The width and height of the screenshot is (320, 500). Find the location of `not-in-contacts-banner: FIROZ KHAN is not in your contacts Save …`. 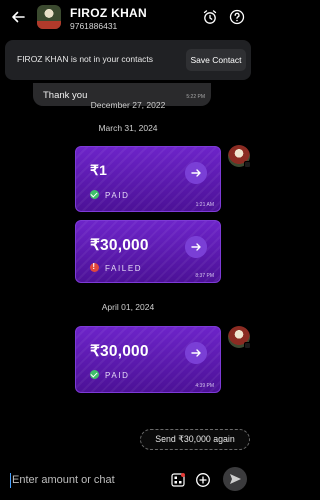

not-in-contacts-banner: FIROZ KHAN is not in your contacts Save … is located at coordinates (128, 60).